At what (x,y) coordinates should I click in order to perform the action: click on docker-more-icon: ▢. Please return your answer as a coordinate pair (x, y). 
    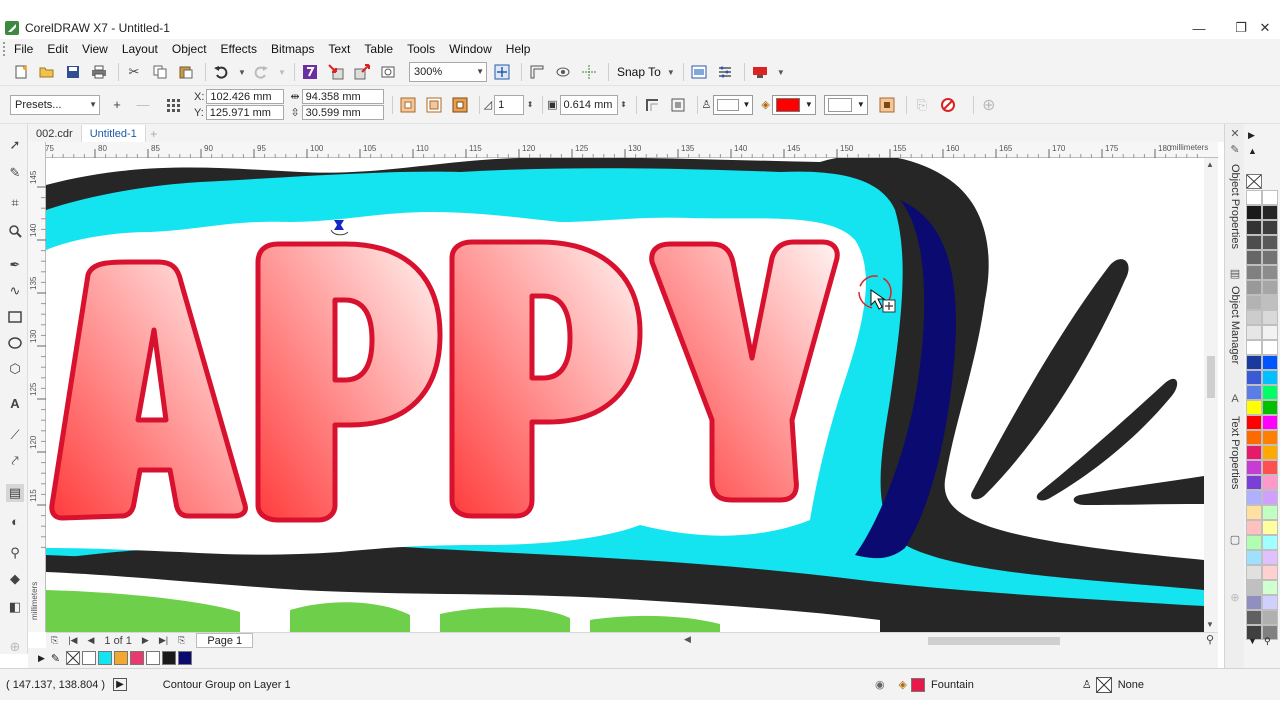
    Looking at the image, I should click on (1235, 539).